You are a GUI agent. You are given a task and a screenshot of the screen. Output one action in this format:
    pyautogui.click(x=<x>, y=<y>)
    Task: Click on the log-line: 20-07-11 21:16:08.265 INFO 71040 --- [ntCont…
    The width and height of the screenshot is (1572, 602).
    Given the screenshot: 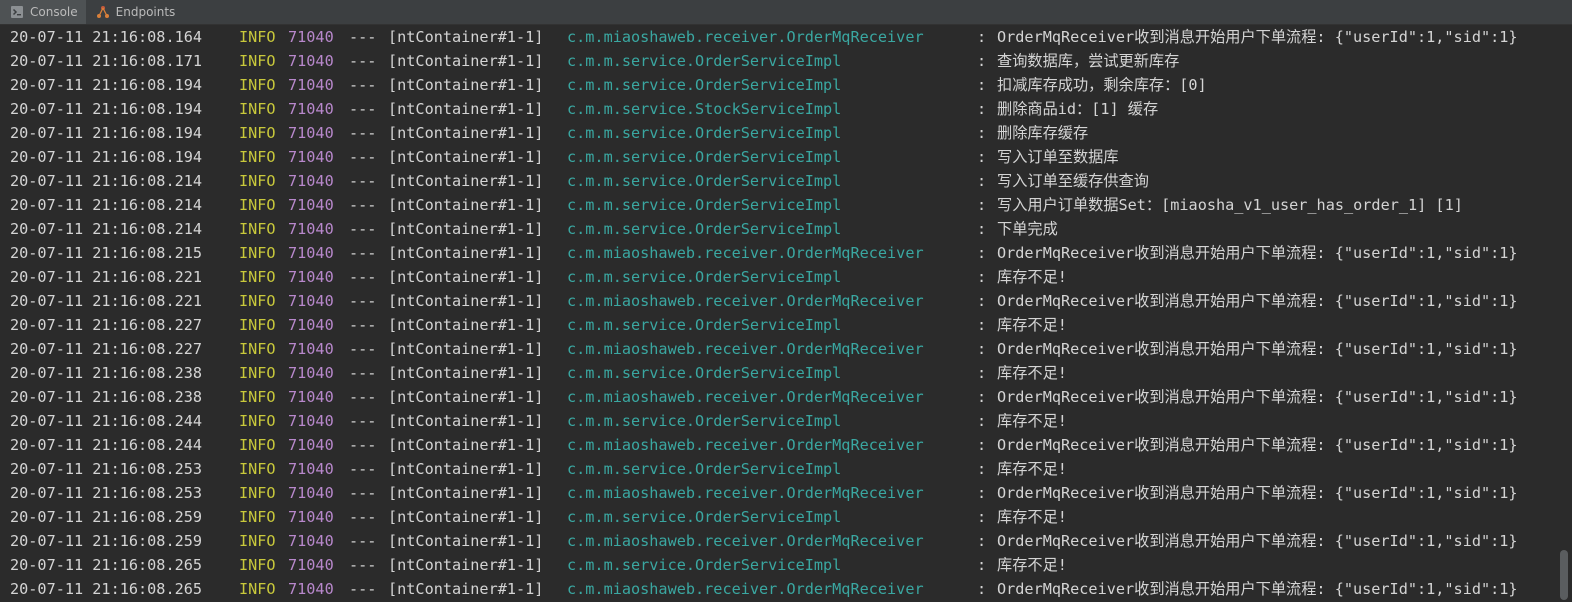 What is the action you would take?
    pyautogui.click(x=778, y=565)
    